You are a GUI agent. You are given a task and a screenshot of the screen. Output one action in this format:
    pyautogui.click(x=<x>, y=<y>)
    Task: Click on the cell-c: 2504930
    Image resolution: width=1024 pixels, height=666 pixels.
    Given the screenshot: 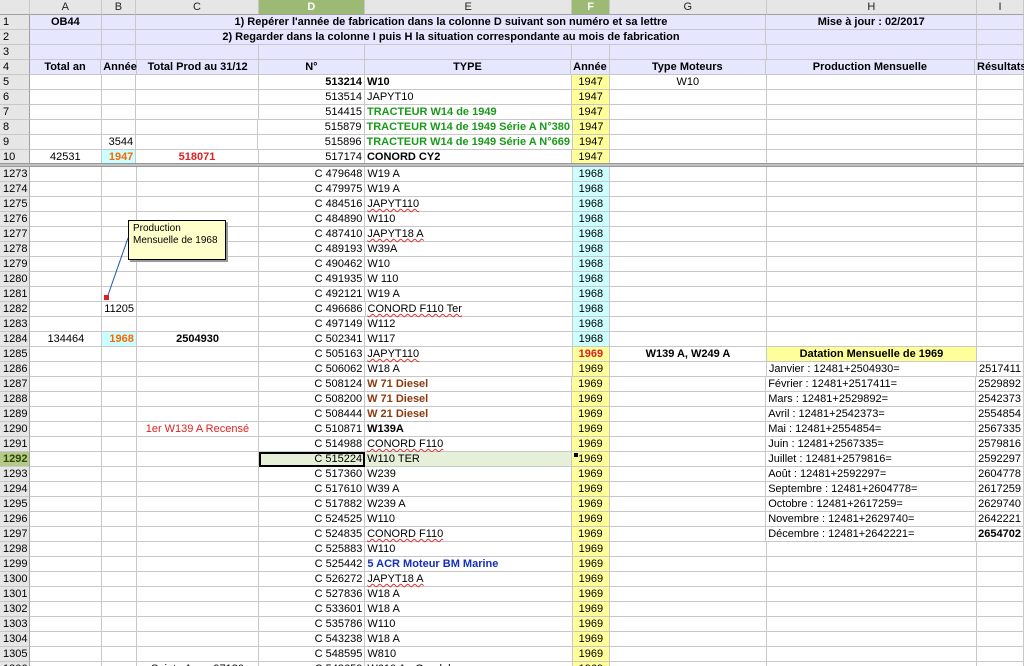 What is the action you would take?
    pyautogui.click(x=198, y=339)
    